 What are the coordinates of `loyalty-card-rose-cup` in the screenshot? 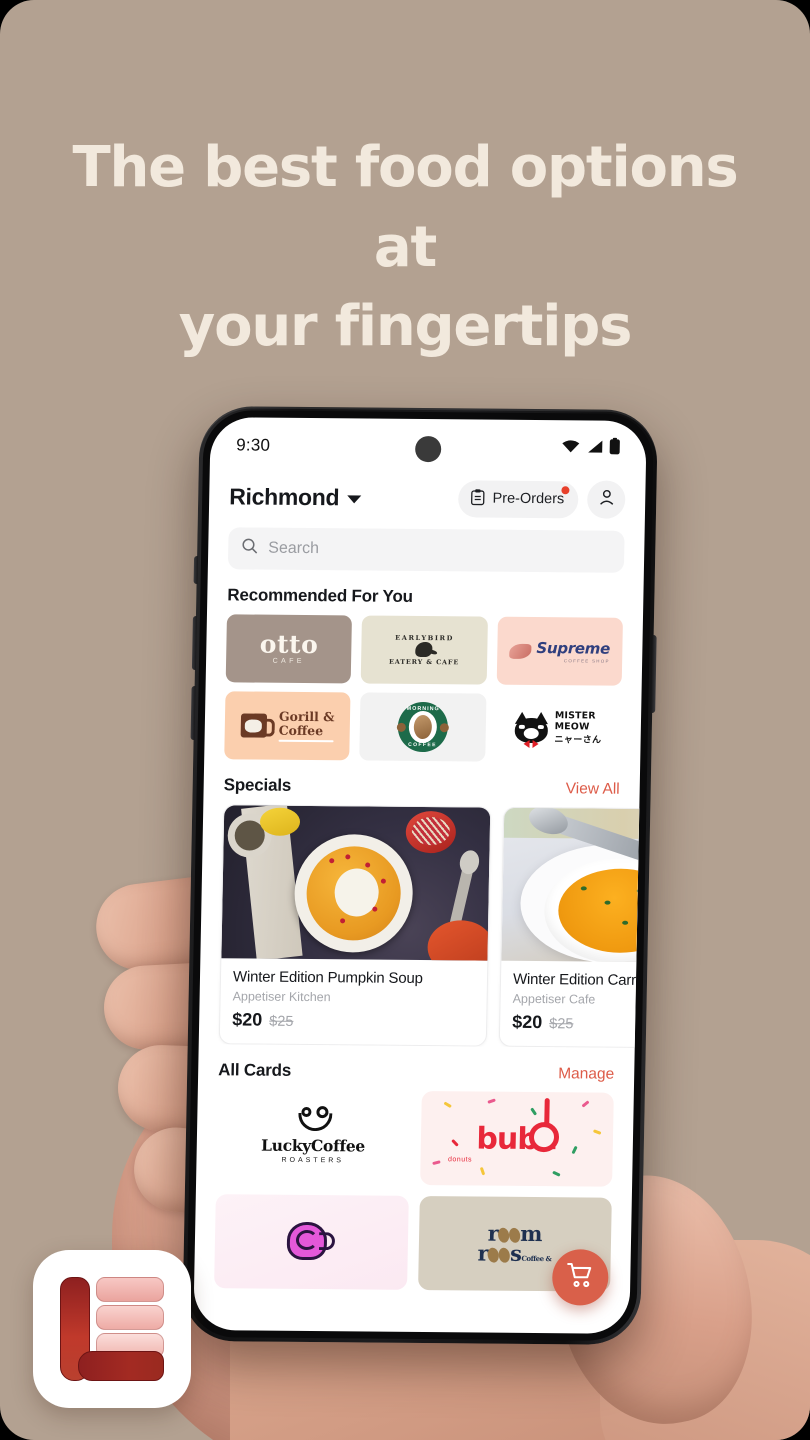 It's located at (311, 1242).